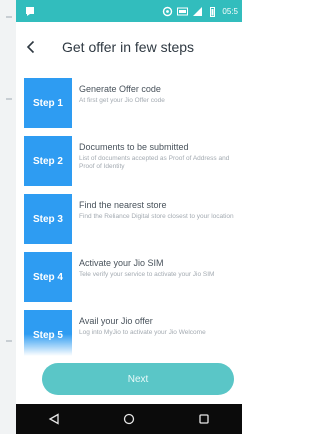  What do you see at coordinates (168, 11) in the screenshot?
I see `signal-icon` at bounding box center [168, 11].